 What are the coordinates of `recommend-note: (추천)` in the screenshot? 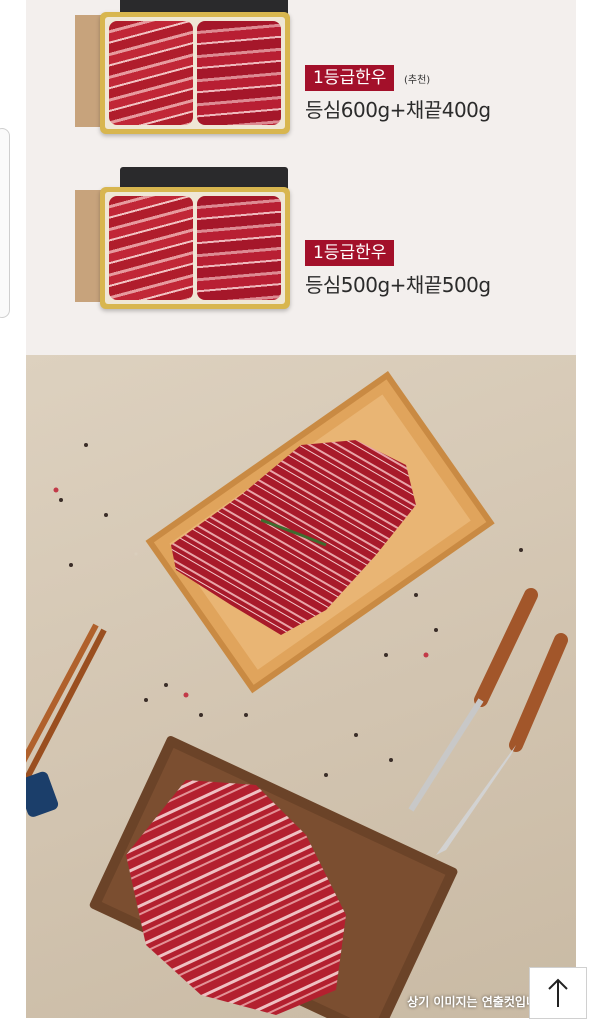 It's located at (417, 80).